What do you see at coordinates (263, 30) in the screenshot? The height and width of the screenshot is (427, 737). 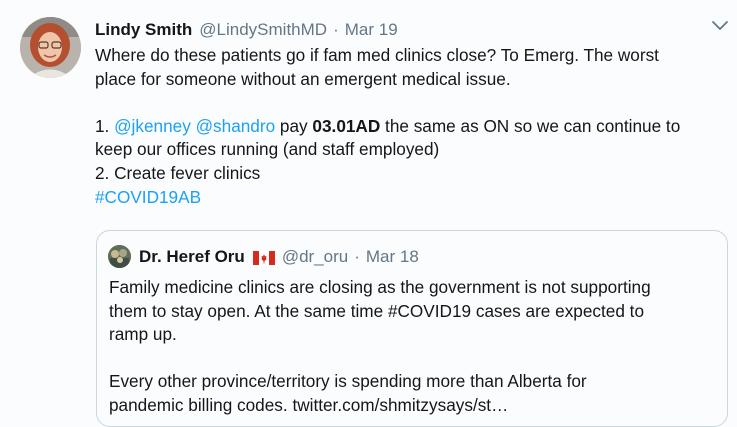 I see `author-handle: @LindySmithMD` at bounding box center [263, 30].